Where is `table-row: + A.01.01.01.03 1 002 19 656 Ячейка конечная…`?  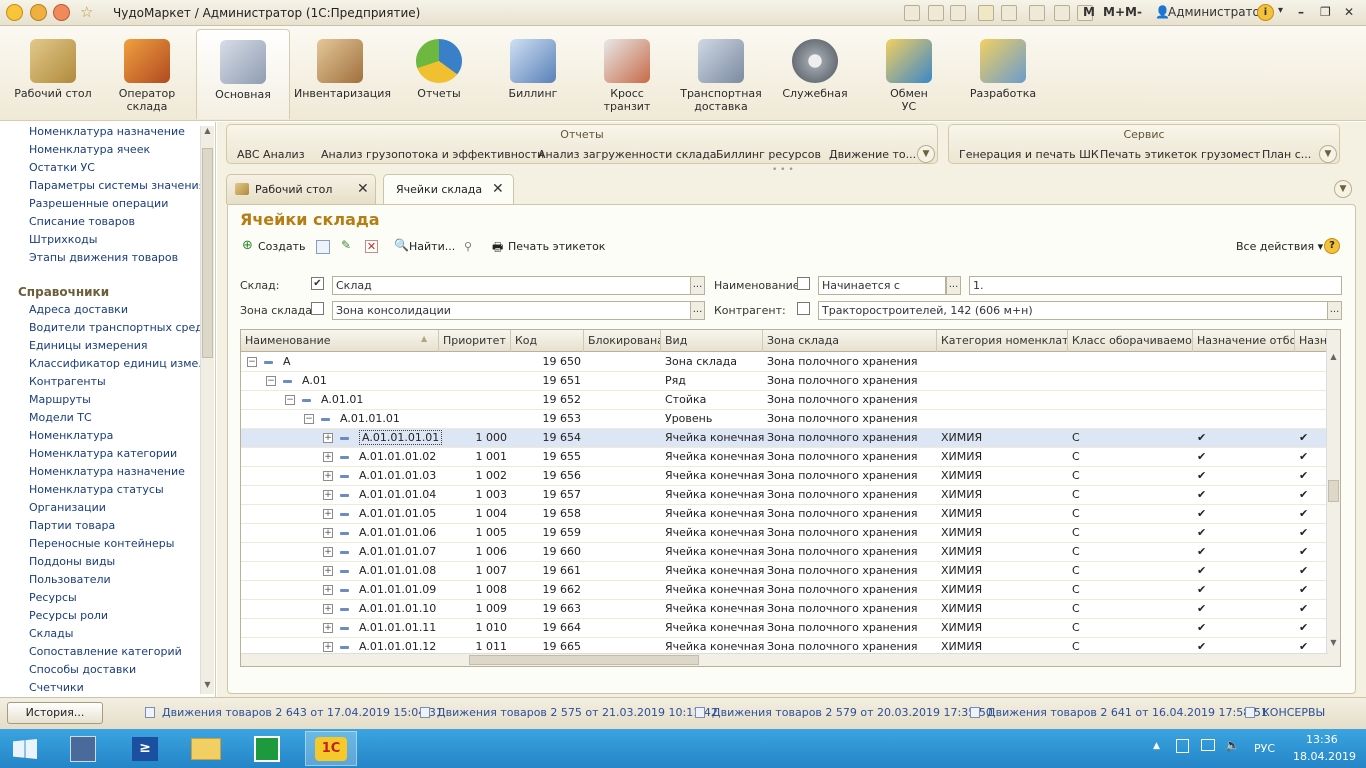 table-row: + A.01.01.01.03 1 002 19 656 Ячейка конечная… is located at coordinates (784, 476).